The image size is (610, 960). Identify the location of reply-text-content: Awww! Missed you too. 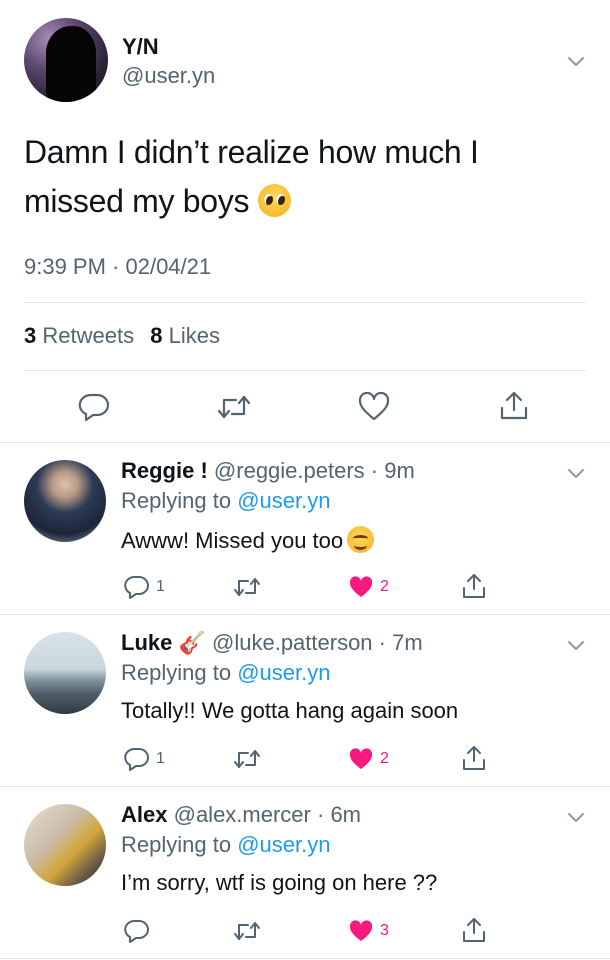
(232, 540).